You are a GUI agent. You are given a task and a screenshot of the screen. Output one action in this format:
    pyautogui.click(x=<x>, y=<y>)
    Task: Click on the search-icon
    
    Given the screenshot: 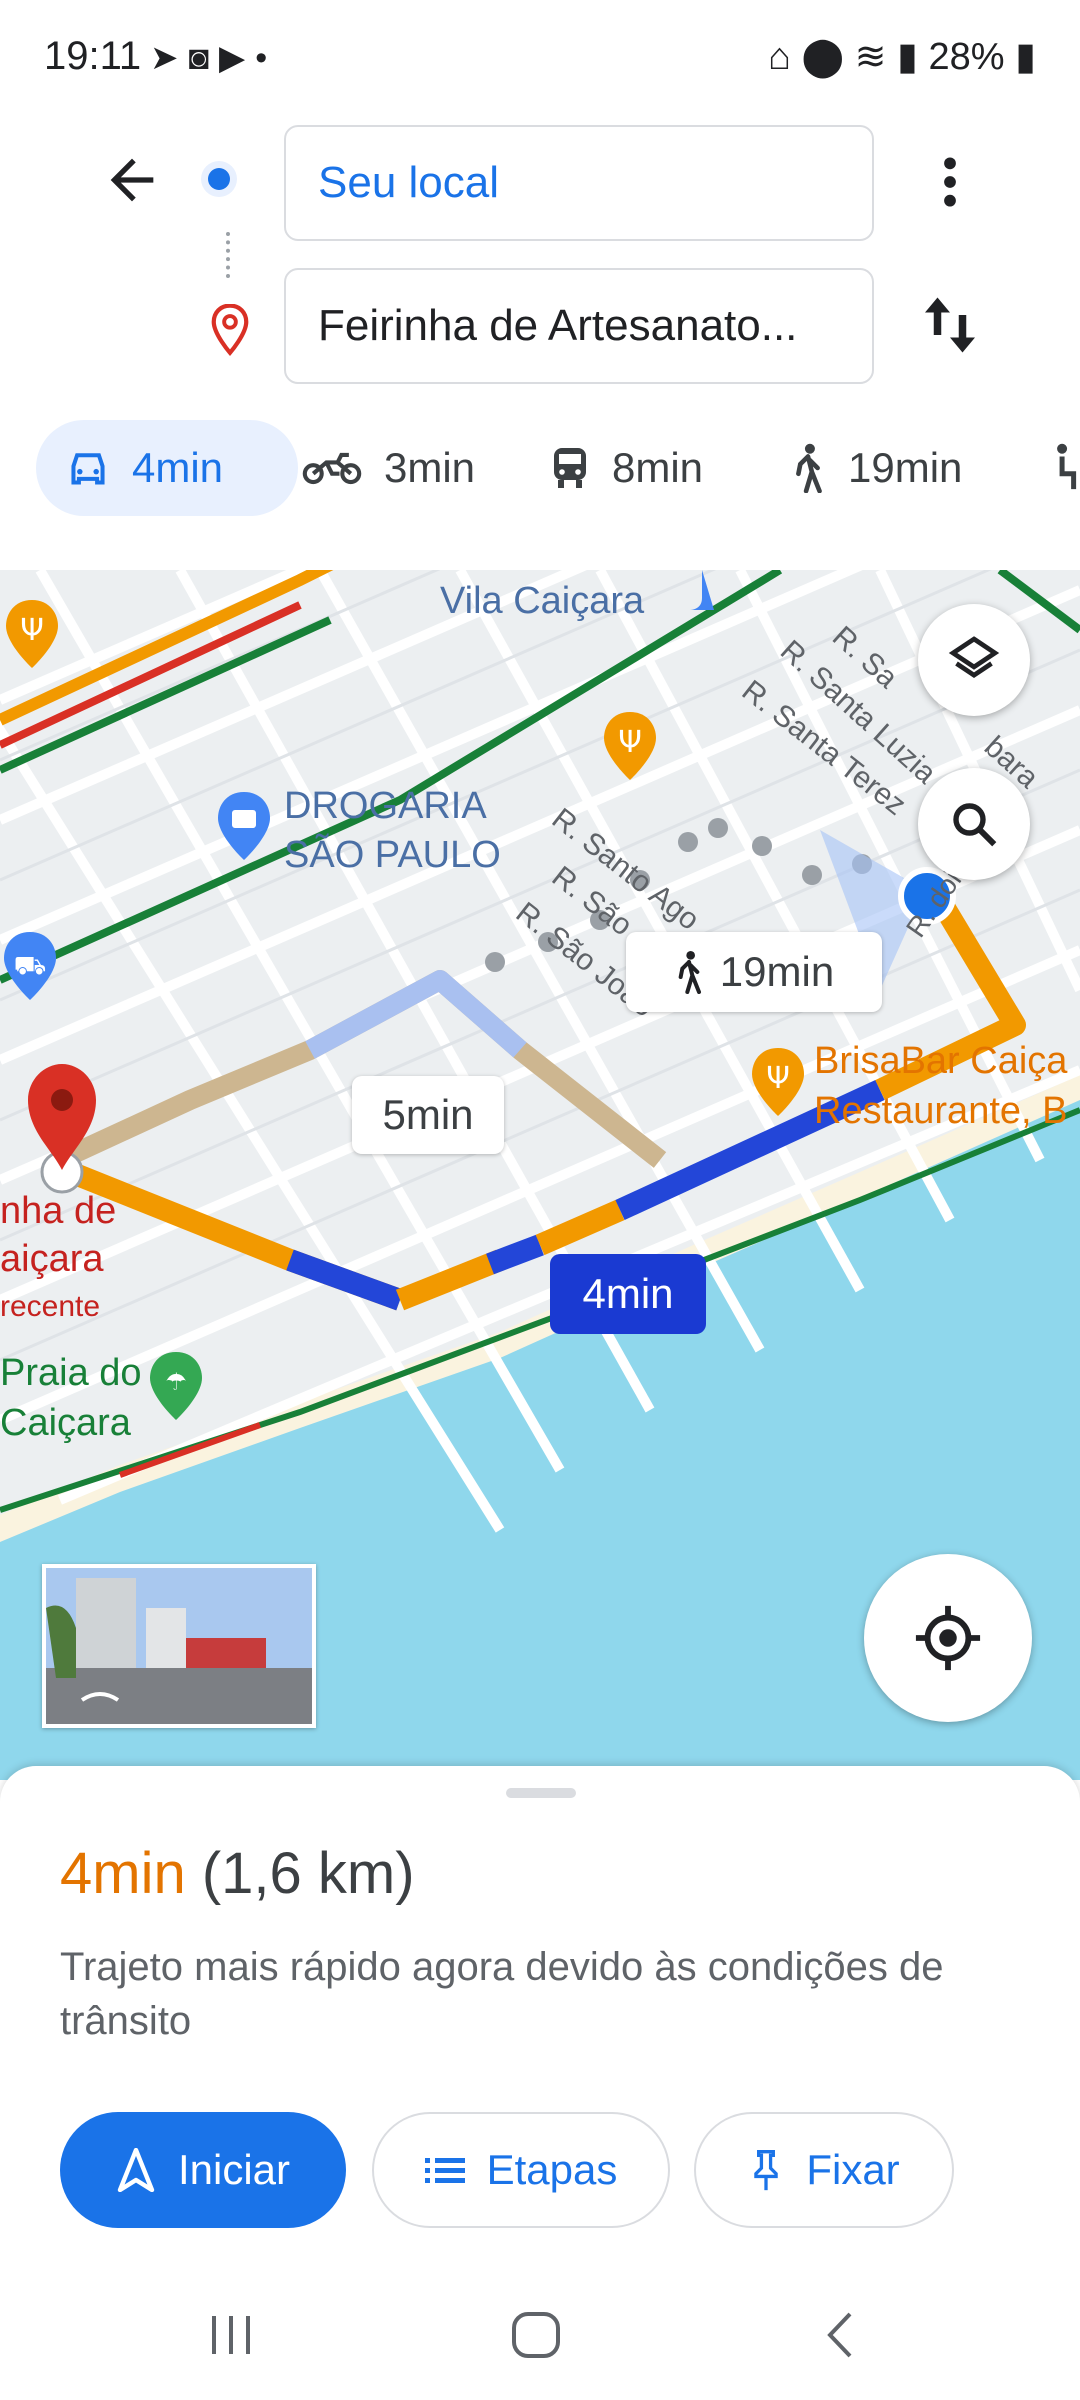 What is the action you would take?
    pyautogui.click(x=975, y=825)
    